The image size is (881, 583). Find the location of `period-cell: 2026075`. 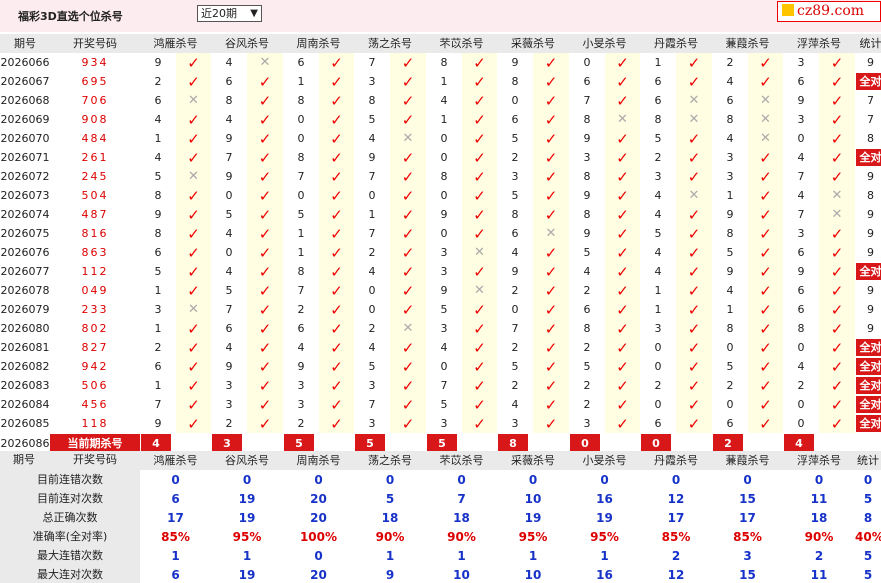

period-cell: 2026075 is located at coordinates (25, 233).